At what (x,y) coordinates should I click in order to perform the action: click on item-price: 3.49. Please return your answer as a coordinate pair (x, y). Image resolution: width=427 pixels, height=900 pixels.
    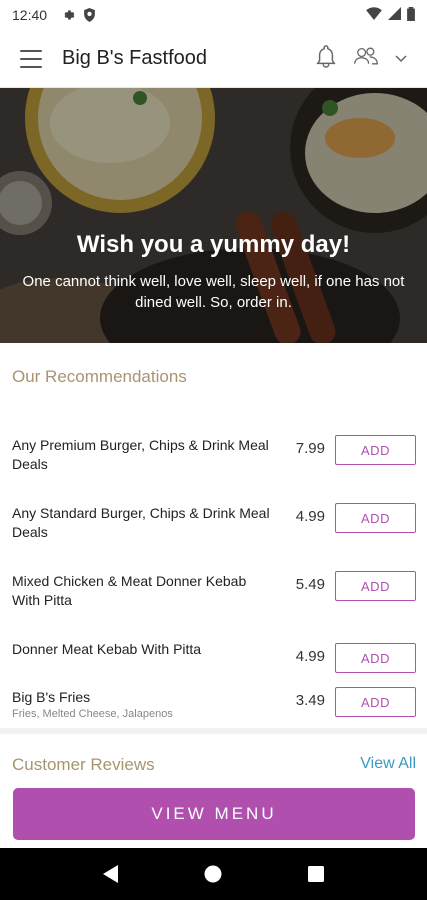
    Looking at the image, I should click on (310, 700).